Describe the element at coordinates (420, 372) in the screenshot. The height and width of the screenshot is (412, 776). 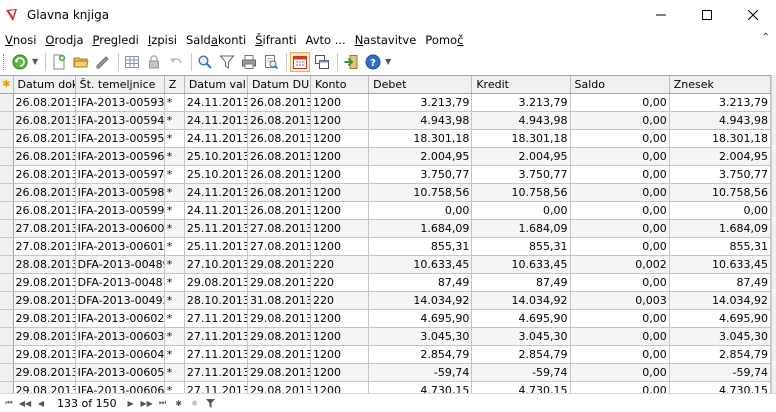
I see `table-cell: -59,74` at that location.